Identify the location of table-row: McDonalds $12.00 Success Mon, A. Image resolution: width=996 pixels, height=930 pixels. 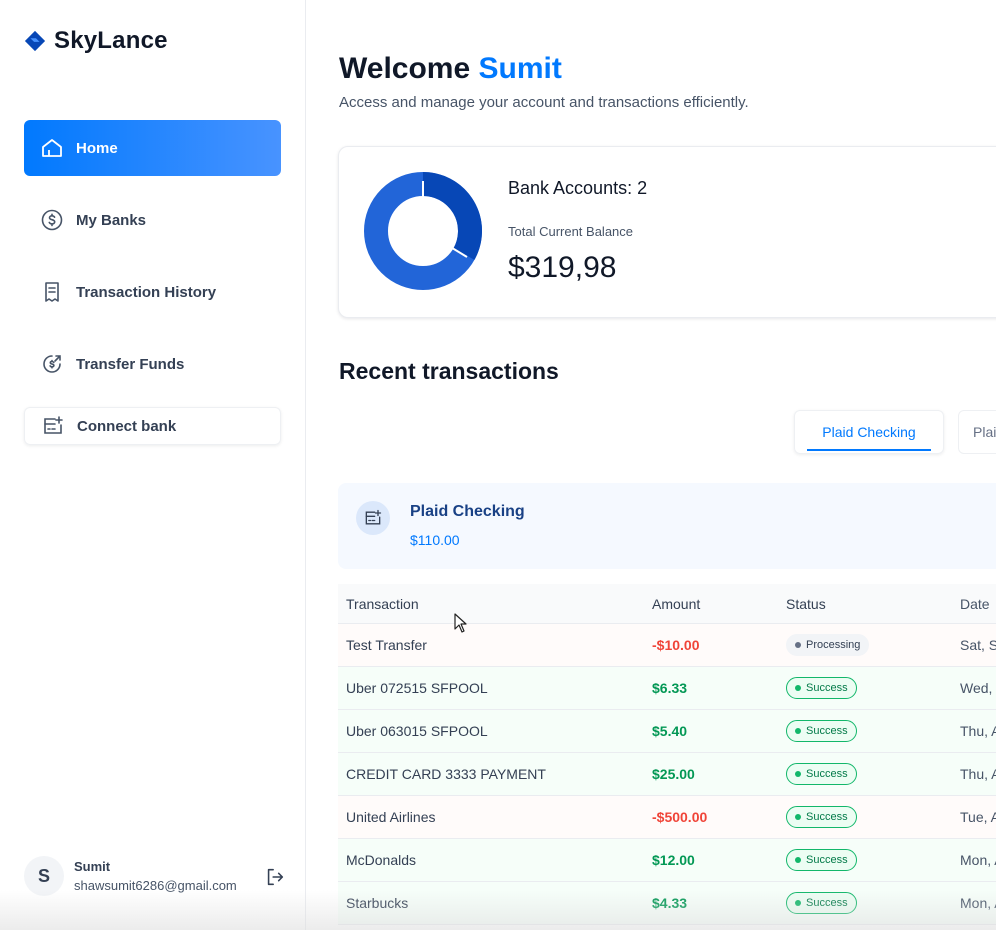
(667, 860).